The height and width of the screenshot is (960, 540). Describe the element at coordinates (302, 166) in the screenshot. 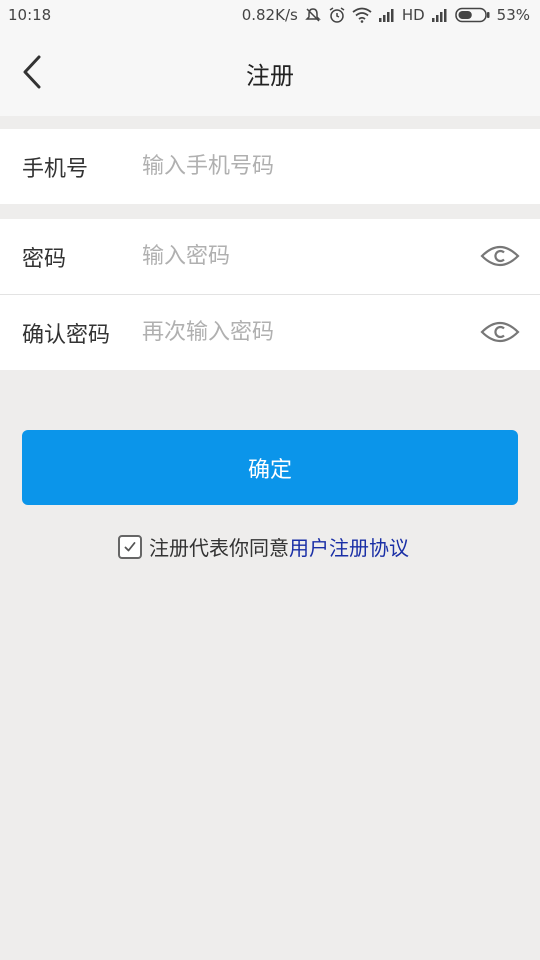

I see `phone-input` at that location.